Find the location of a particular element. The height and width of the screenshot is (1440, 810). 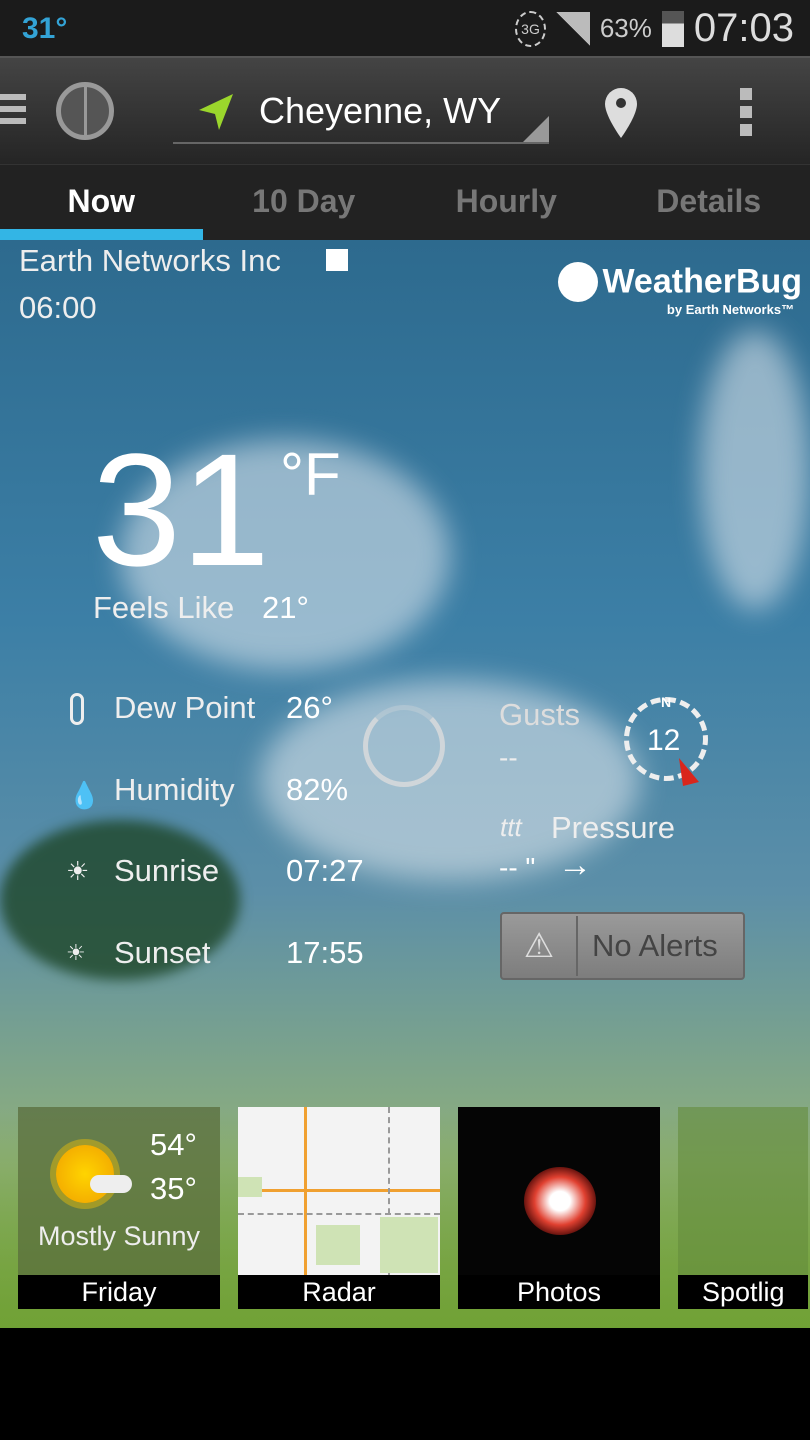

app-bar: Cheyenne, WY is located at coordinates (405, 110).